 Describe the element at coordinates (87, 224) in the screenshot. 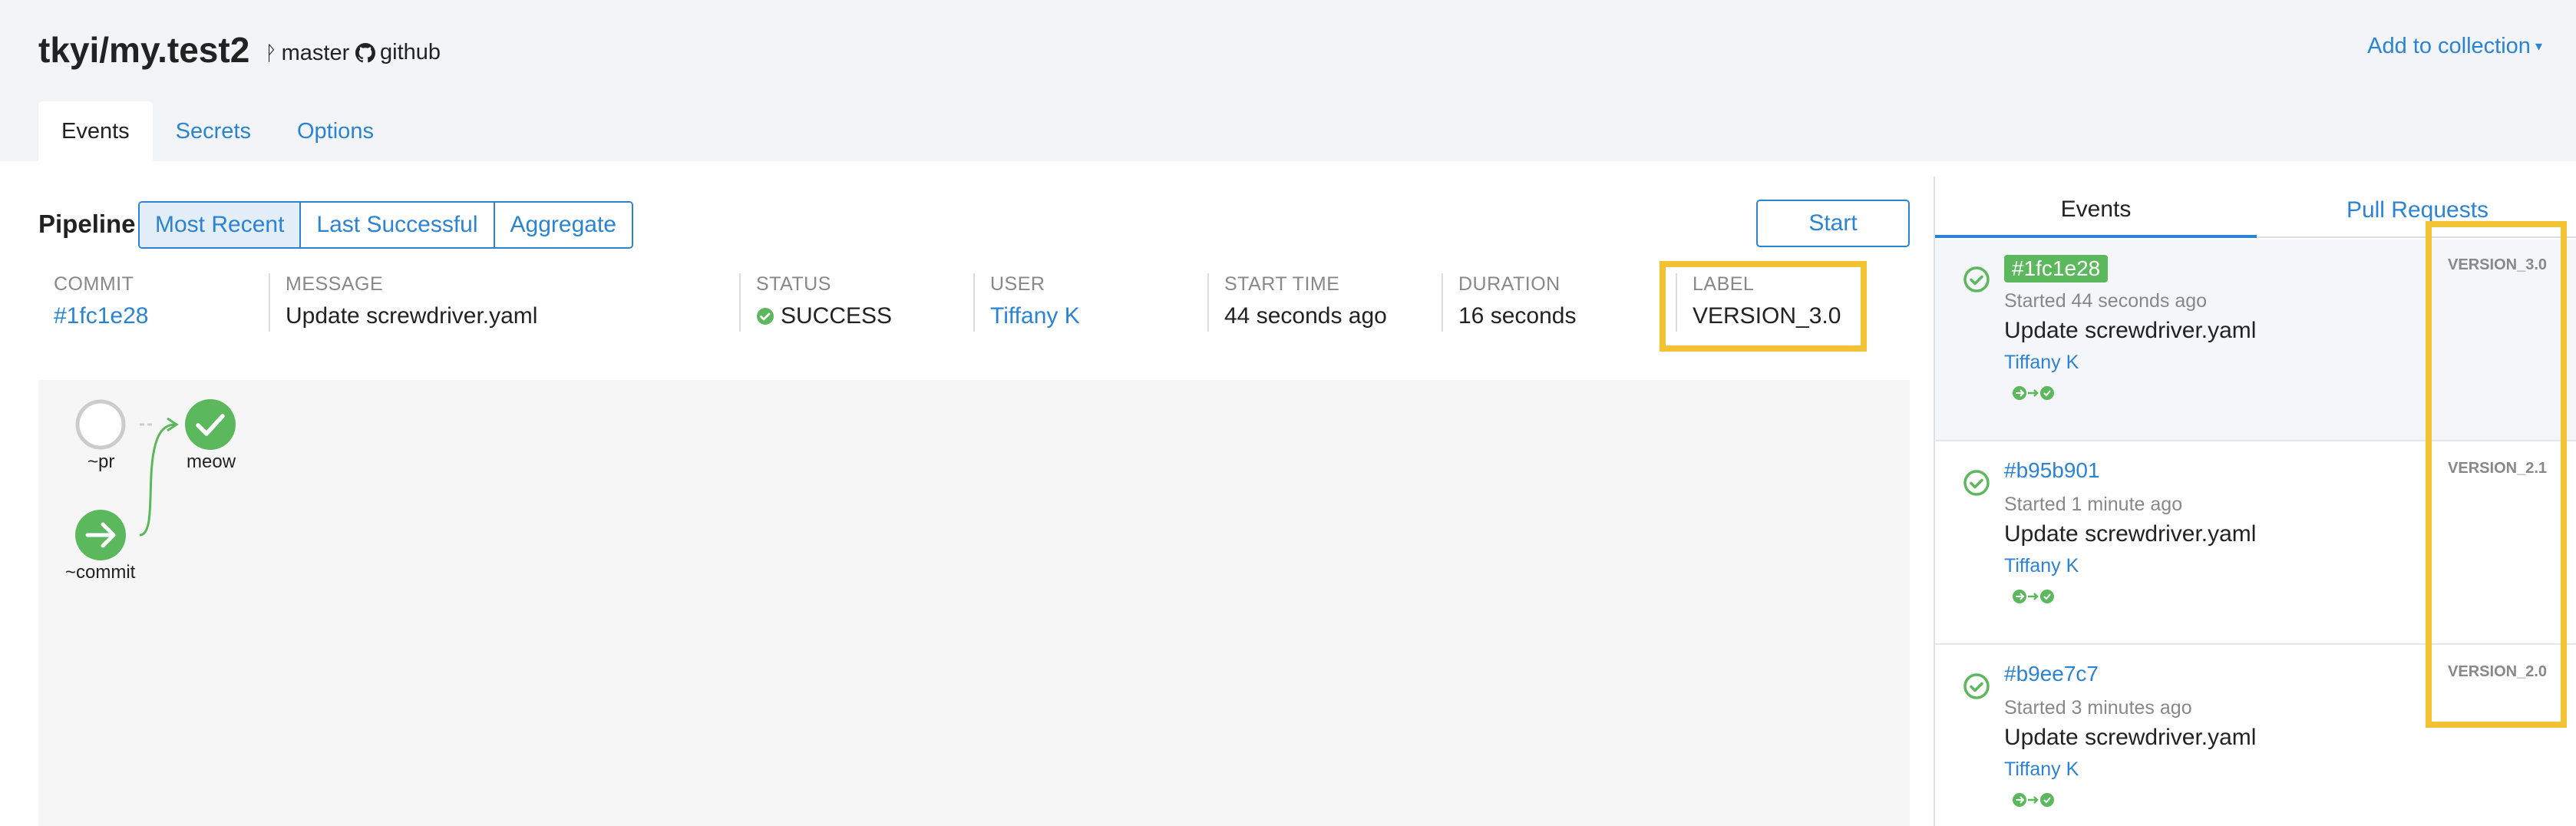

I see `pipeline-heading: Pipeline` at that location.